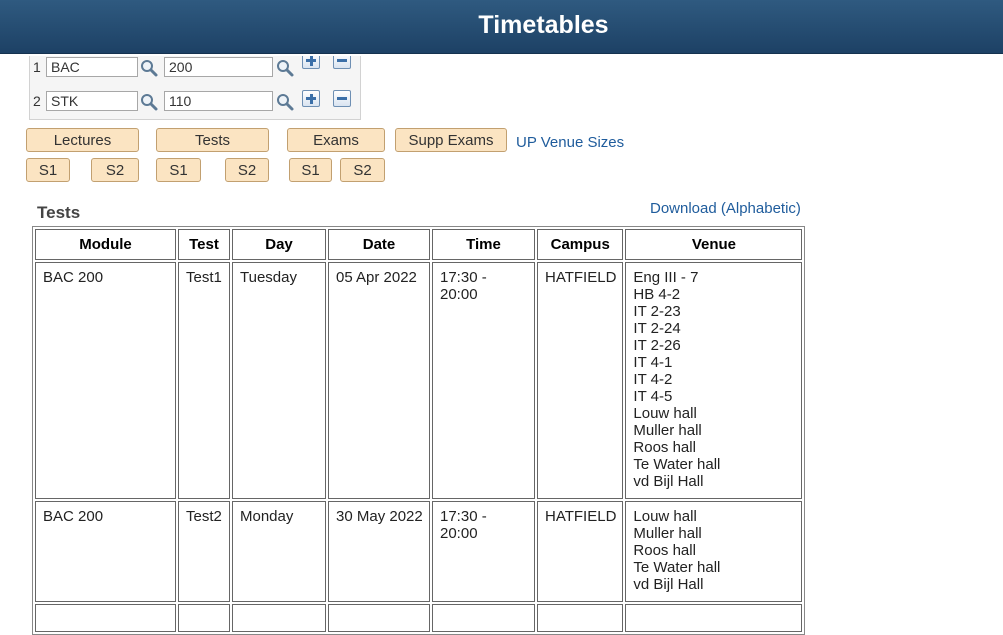  Describe the element at coordinates (178, 170) in the screenshot. I see `tests-s1-button: S1` at that location.